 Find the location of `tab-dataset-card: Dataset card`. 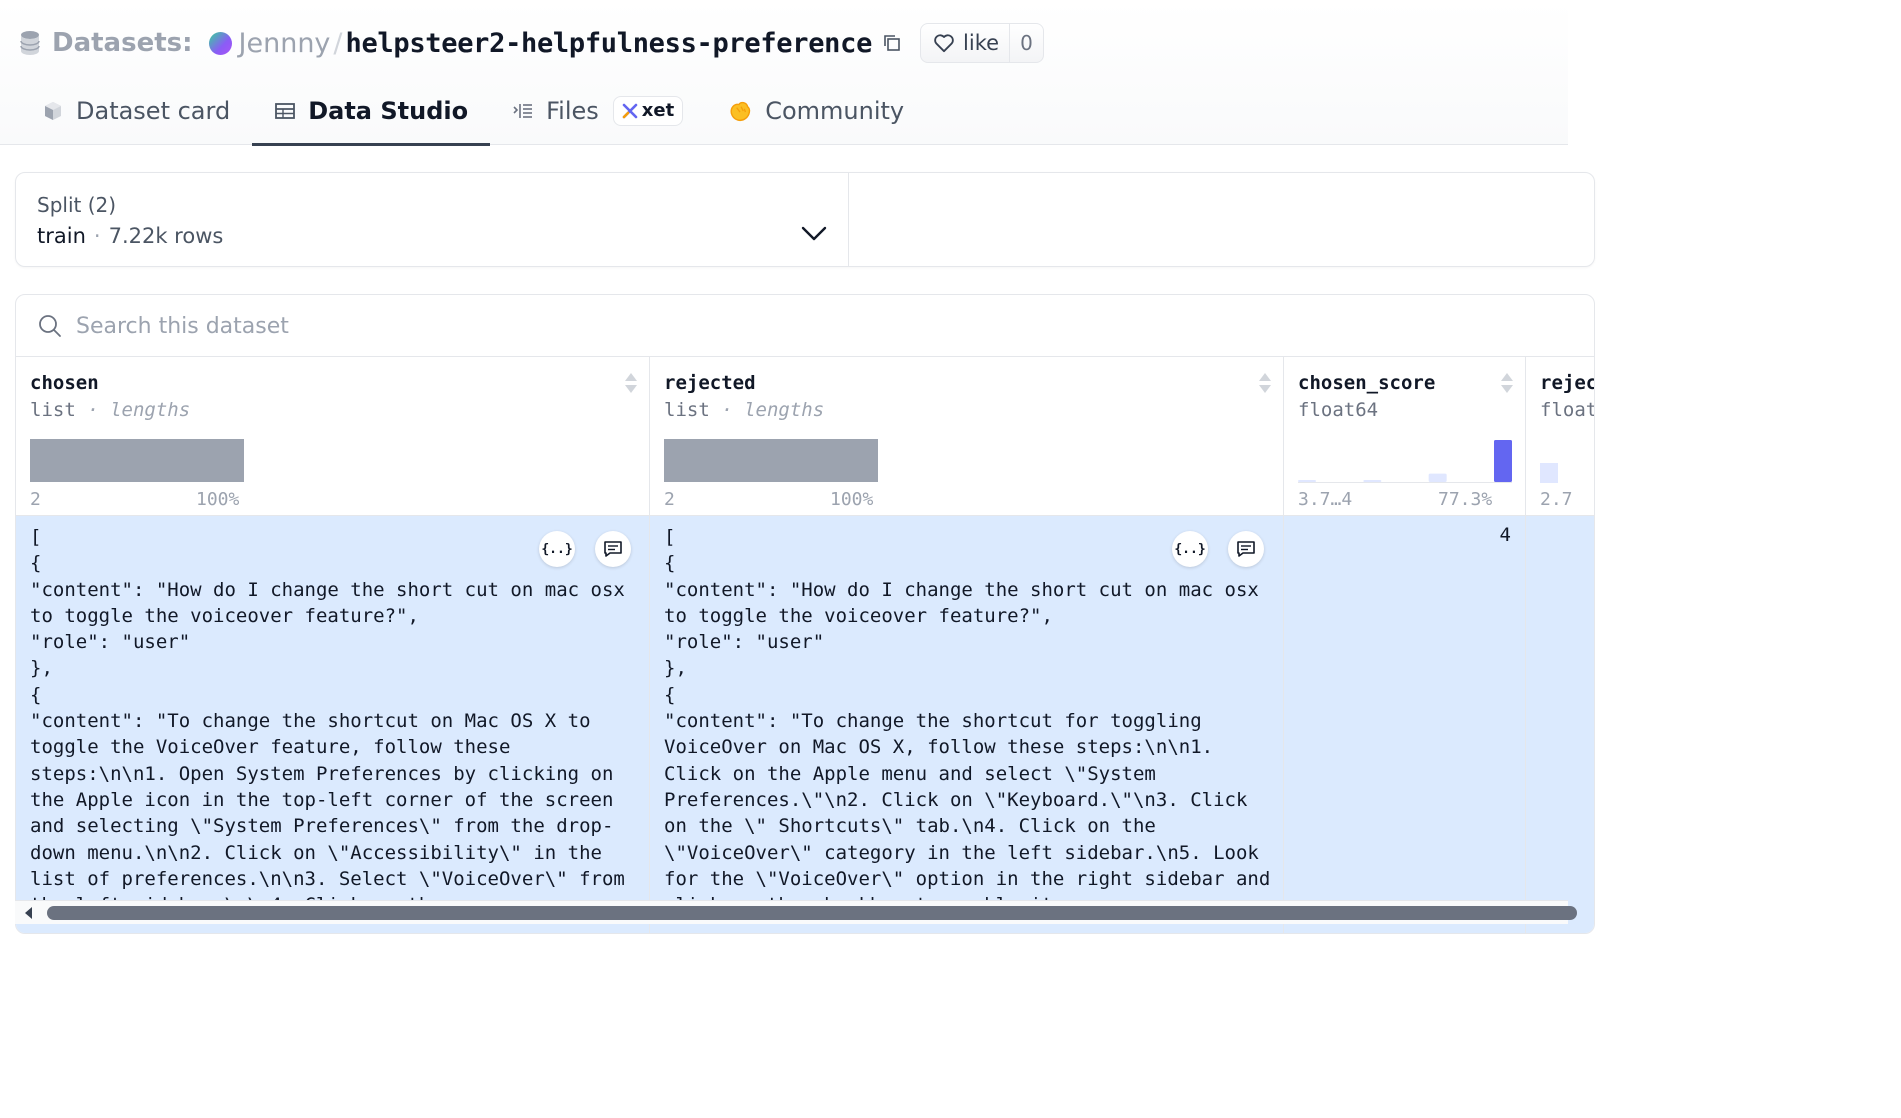

tab-dataset-card: Dataset card is located at coordinates (136, 110).